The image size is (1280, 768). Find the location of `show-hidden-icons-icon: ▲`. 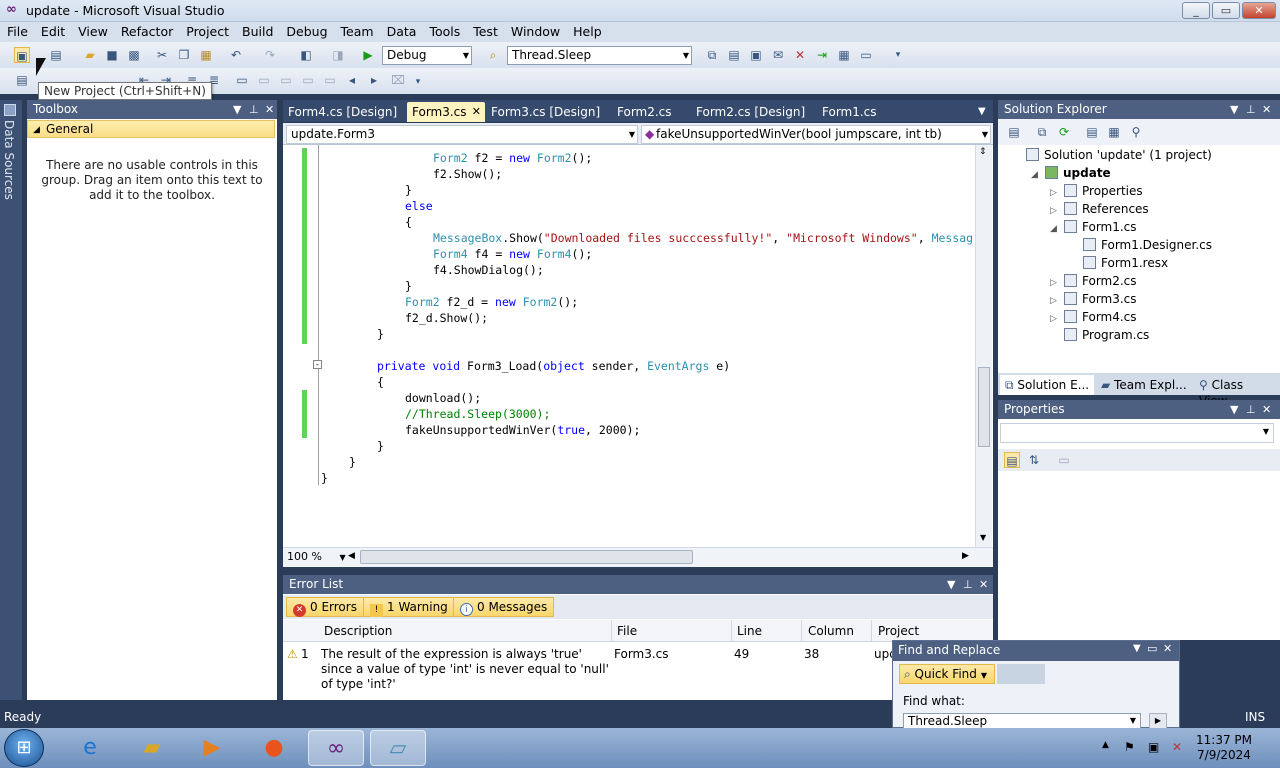

show-hidden-icons-icon: ▲ is located at coordinates (1105, 745).